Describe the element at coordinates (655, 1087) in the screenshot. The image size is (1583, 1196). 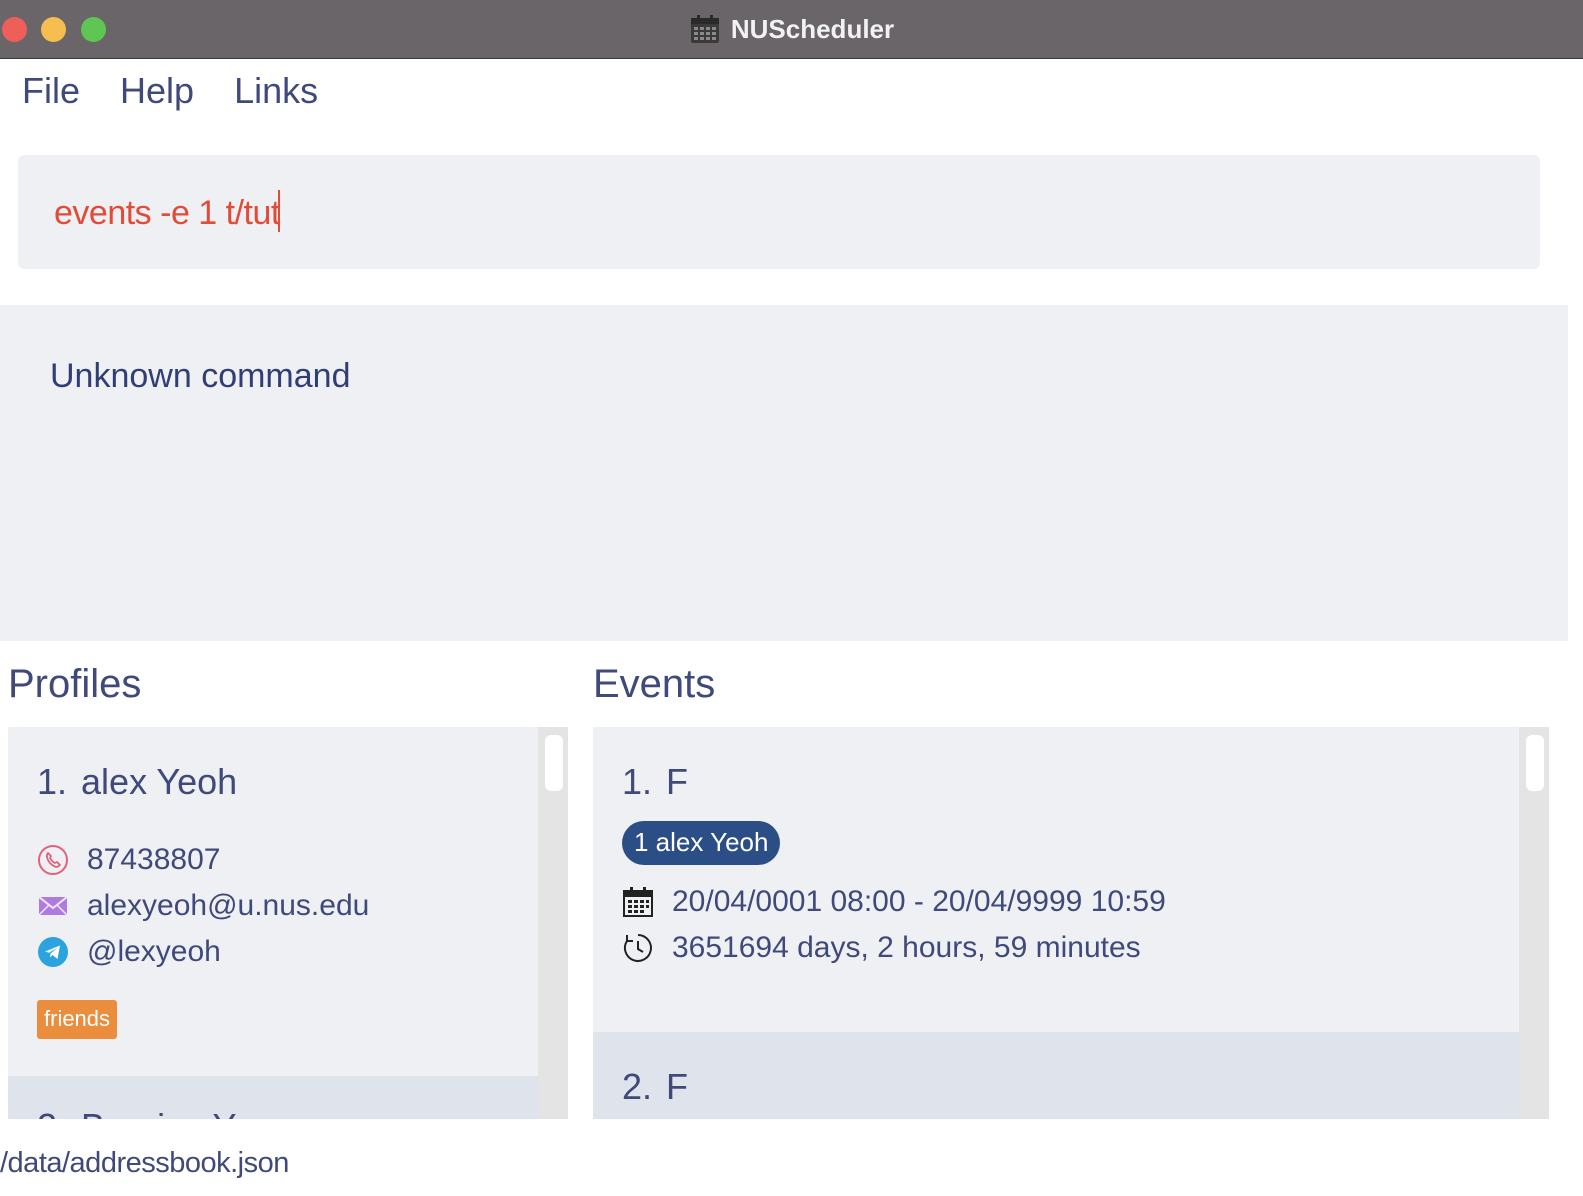
I see `event-name-heading: 2. F` at that location.